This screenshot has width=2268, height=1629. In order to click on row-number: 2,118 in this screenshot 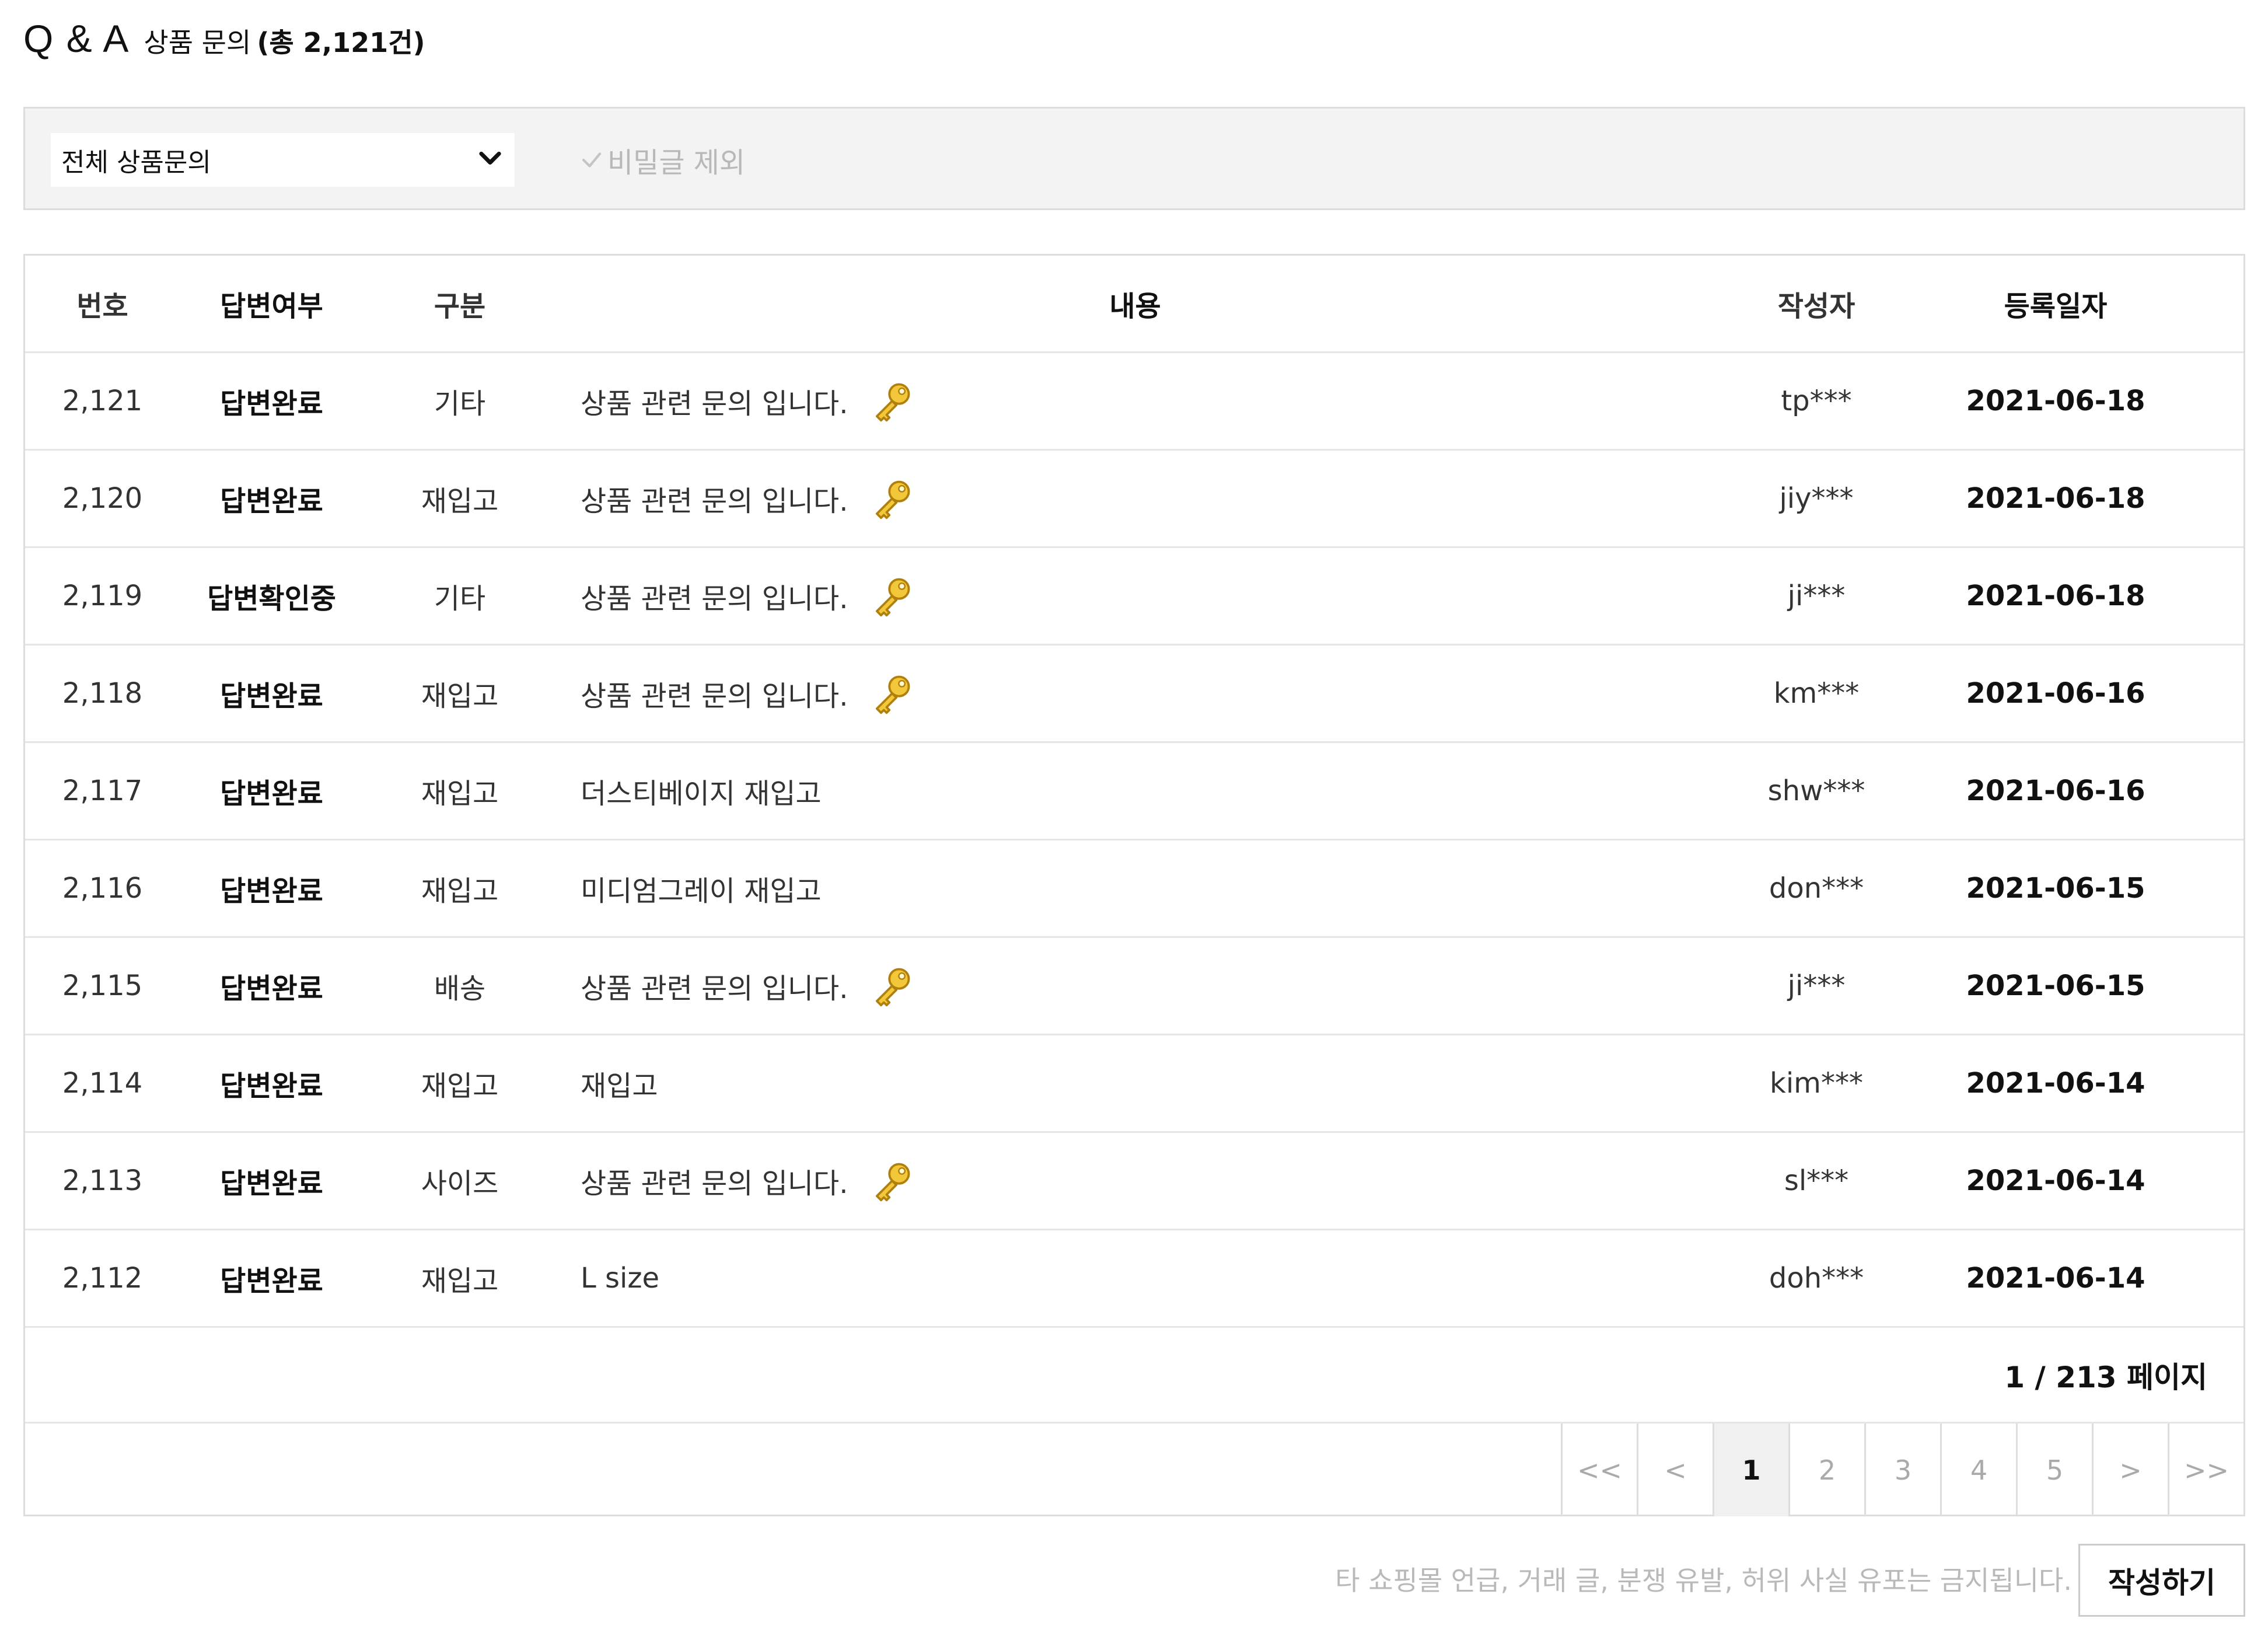, I will do `click(102, 693)`.